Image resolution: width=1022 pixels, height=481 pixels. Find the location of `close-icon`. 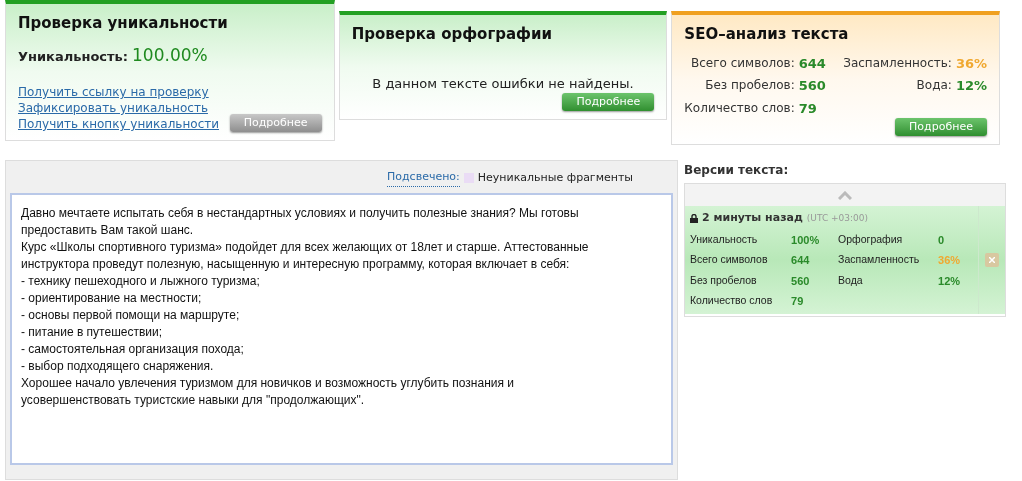

close-icon is located at coordinates (992, 259).